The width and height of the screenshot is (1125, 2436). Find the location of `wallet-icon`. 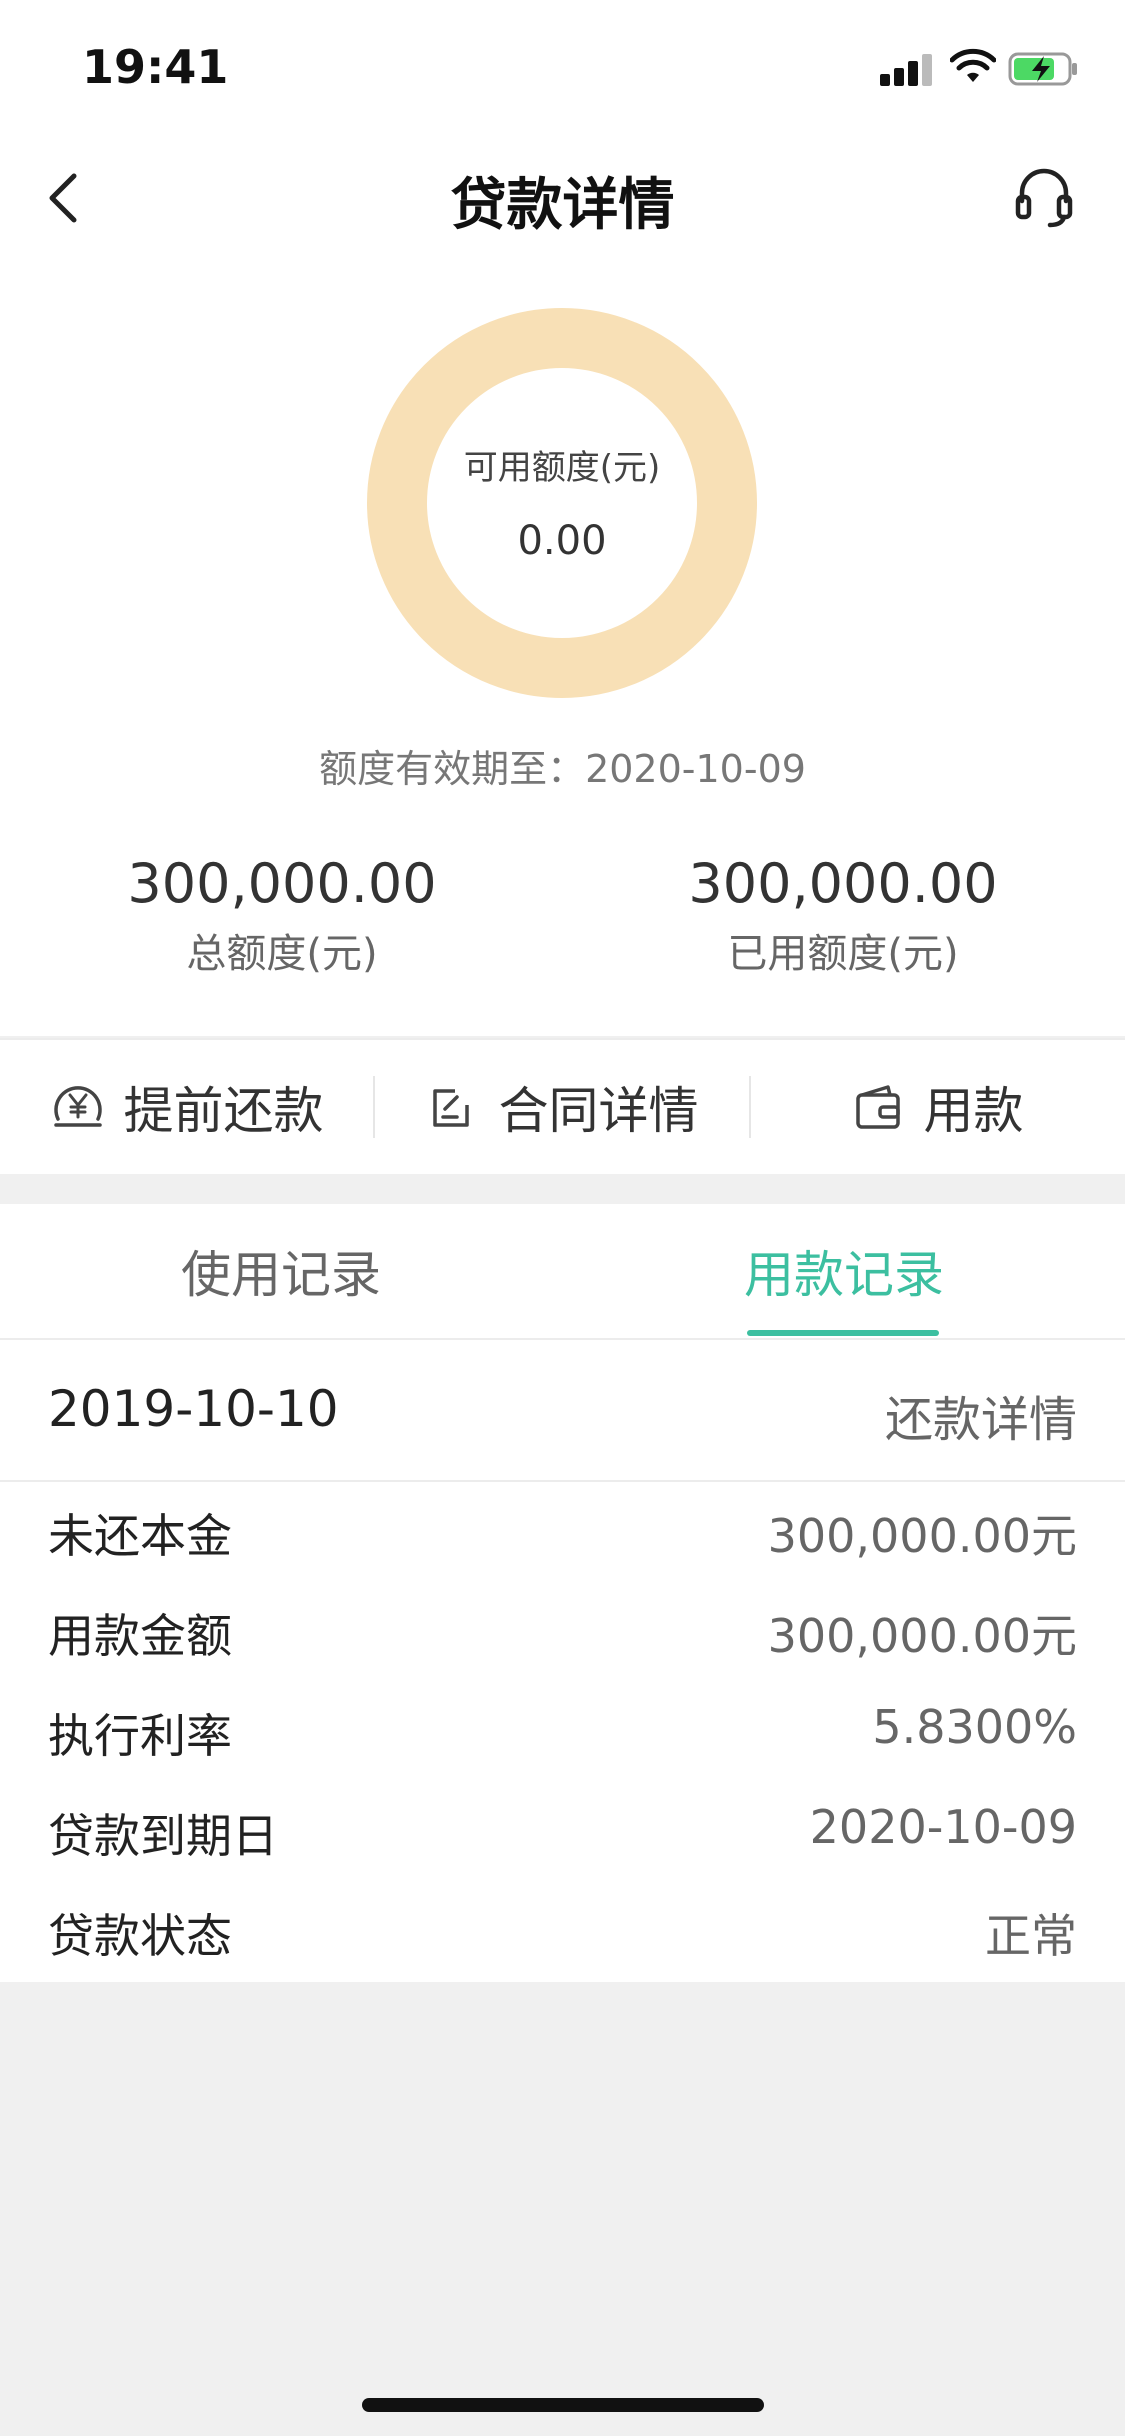

wallet-icon is located at coordinates (877, 1107).